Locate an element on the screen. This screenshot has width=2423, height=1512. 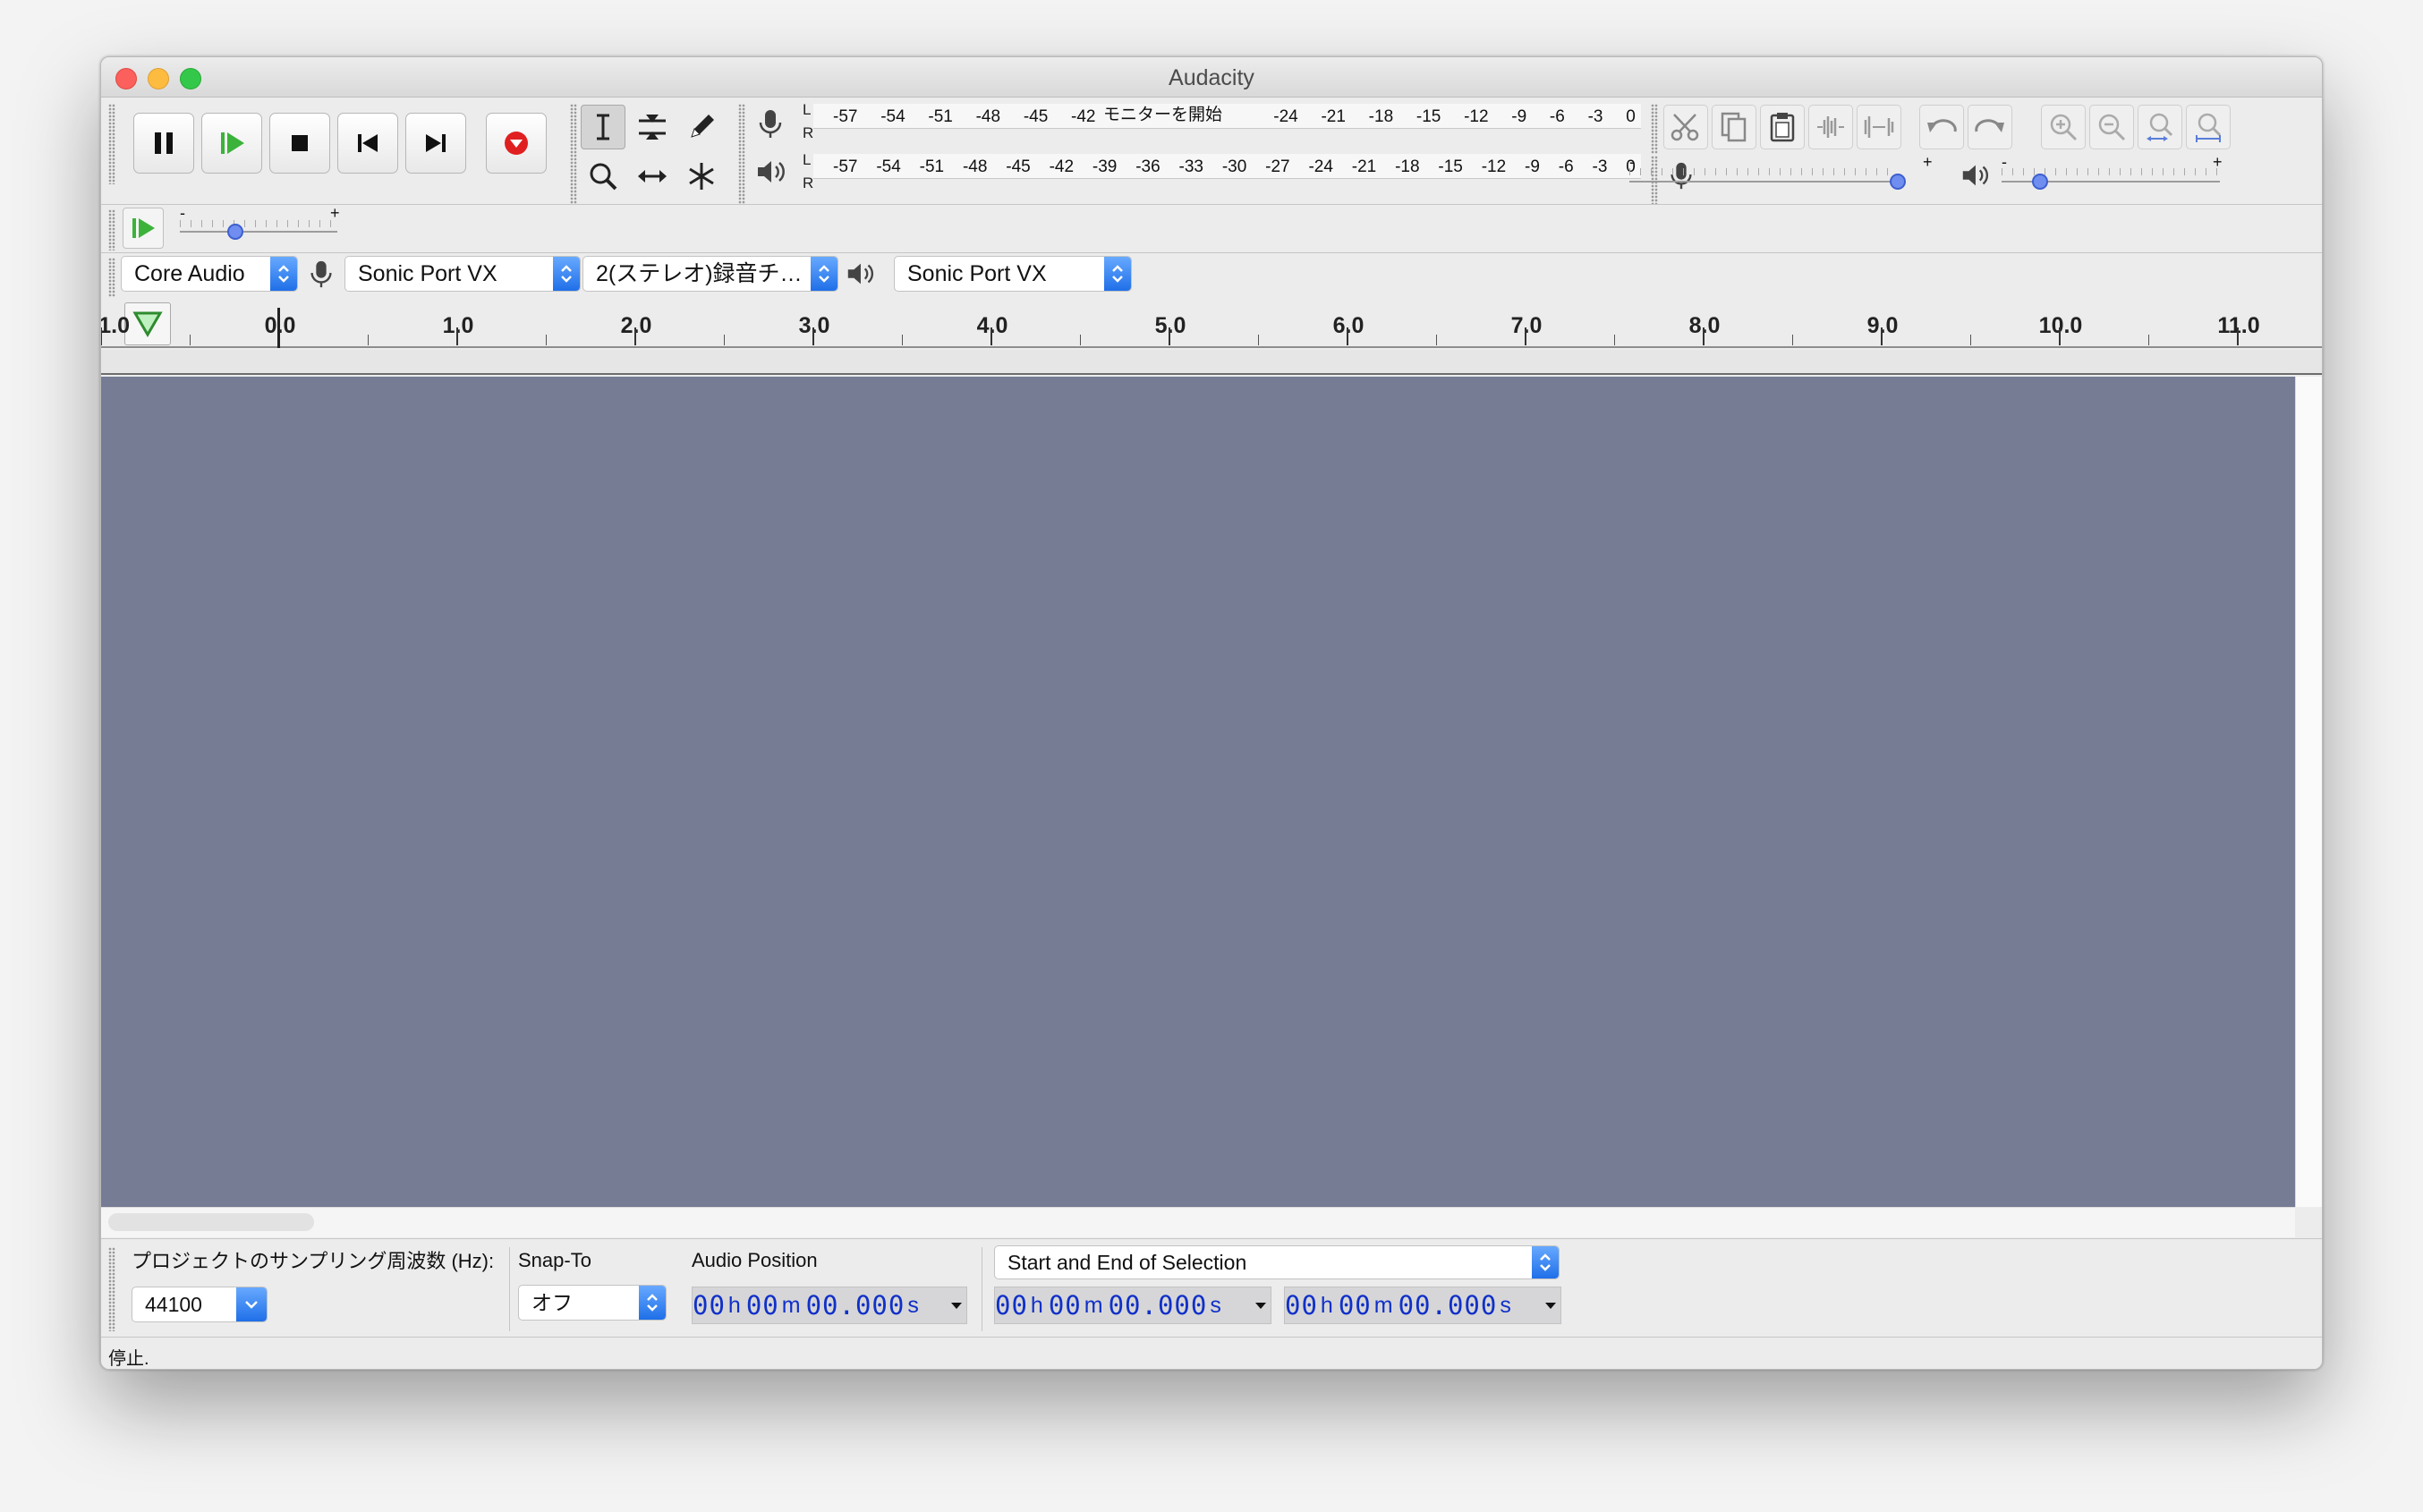
envelope-tool is located at coordinates (652, 127).